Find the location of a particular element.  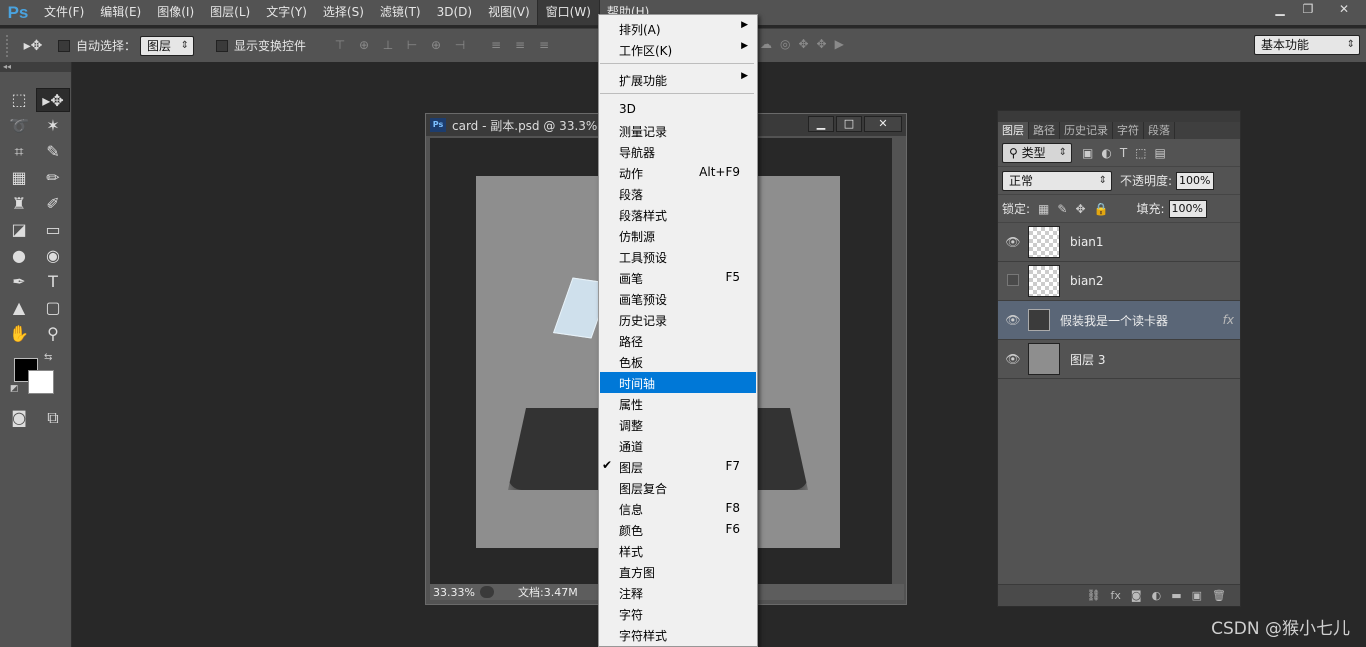

healing-brush-tool-icon: ▦ is located at coordinates (19, 178).